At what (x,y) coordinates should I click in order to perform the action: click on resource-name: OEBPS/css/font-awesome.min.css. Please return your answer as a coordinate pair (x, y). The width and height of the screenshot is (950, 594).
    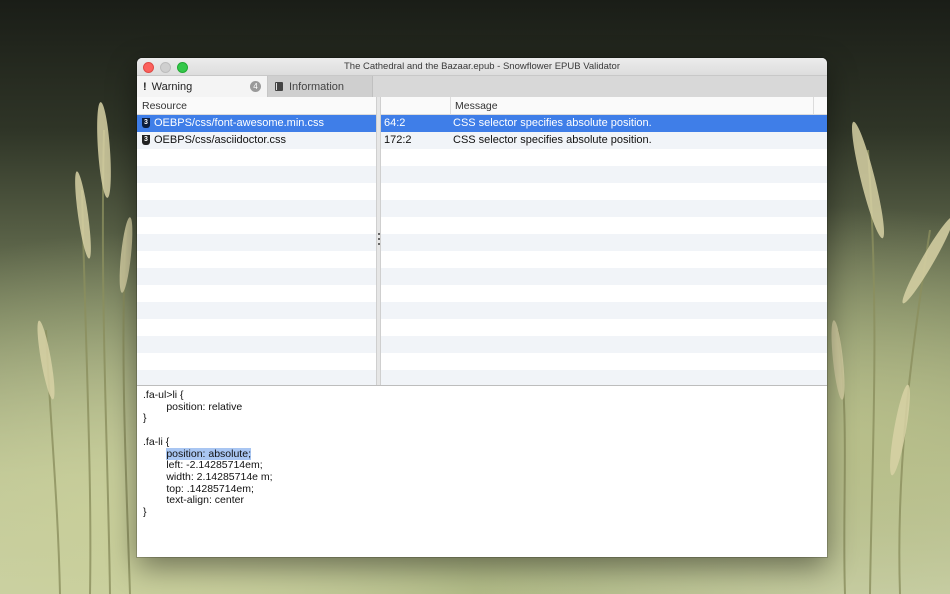
    Looking at the image, I should click on (239, 123).